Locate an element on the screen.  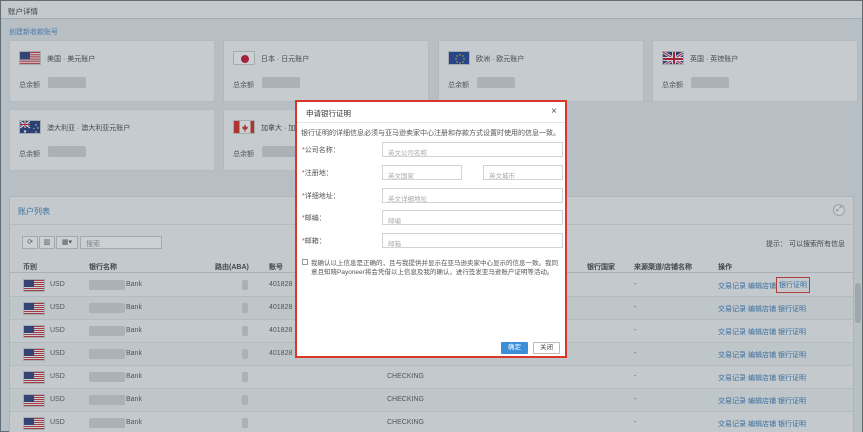
input-placeholder: 邮箱 is located at coordinates (394, 244).